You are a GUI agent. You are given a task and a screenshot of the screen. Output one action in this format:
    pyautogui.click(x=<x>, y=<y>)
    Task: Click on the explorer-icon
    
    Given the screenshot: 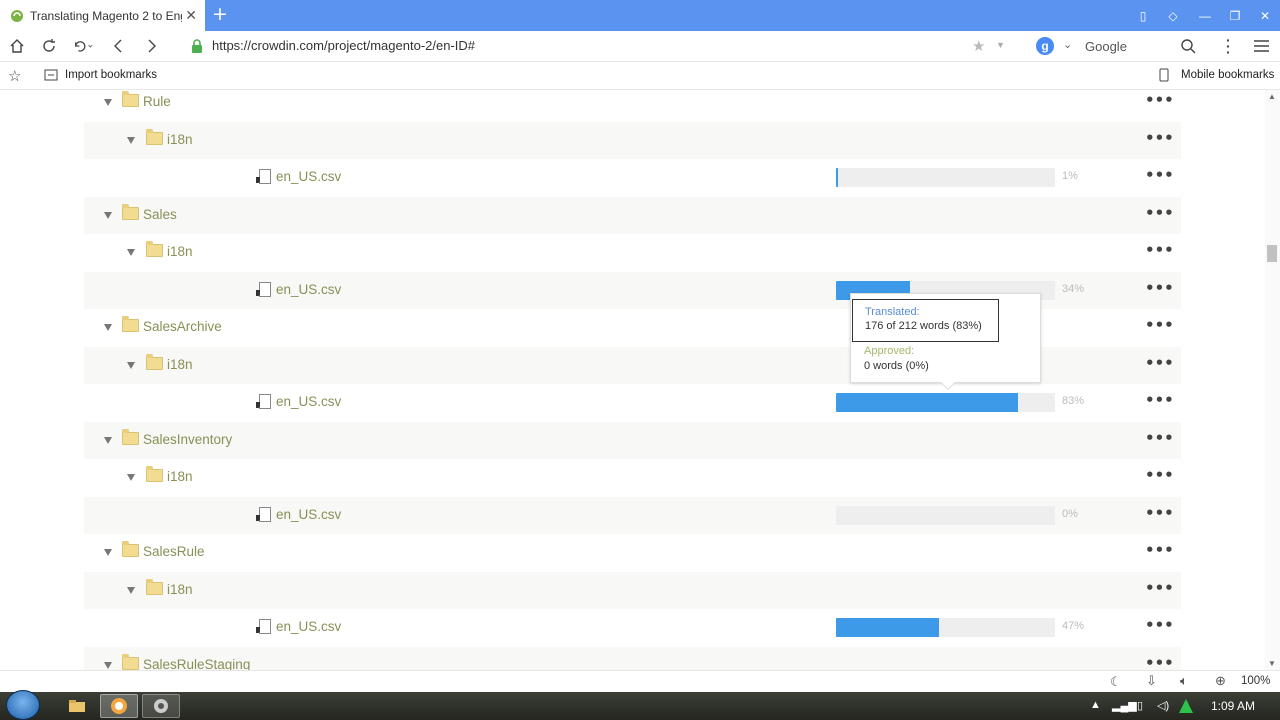 What is the action you would take?
    pyautogui.click(x=77, y=706)
    